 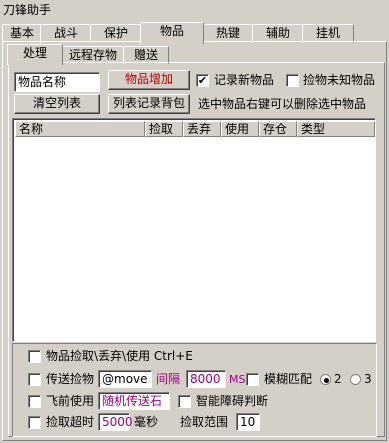 I want to click on radio-2-label: 2, so click(x=338, y=379).